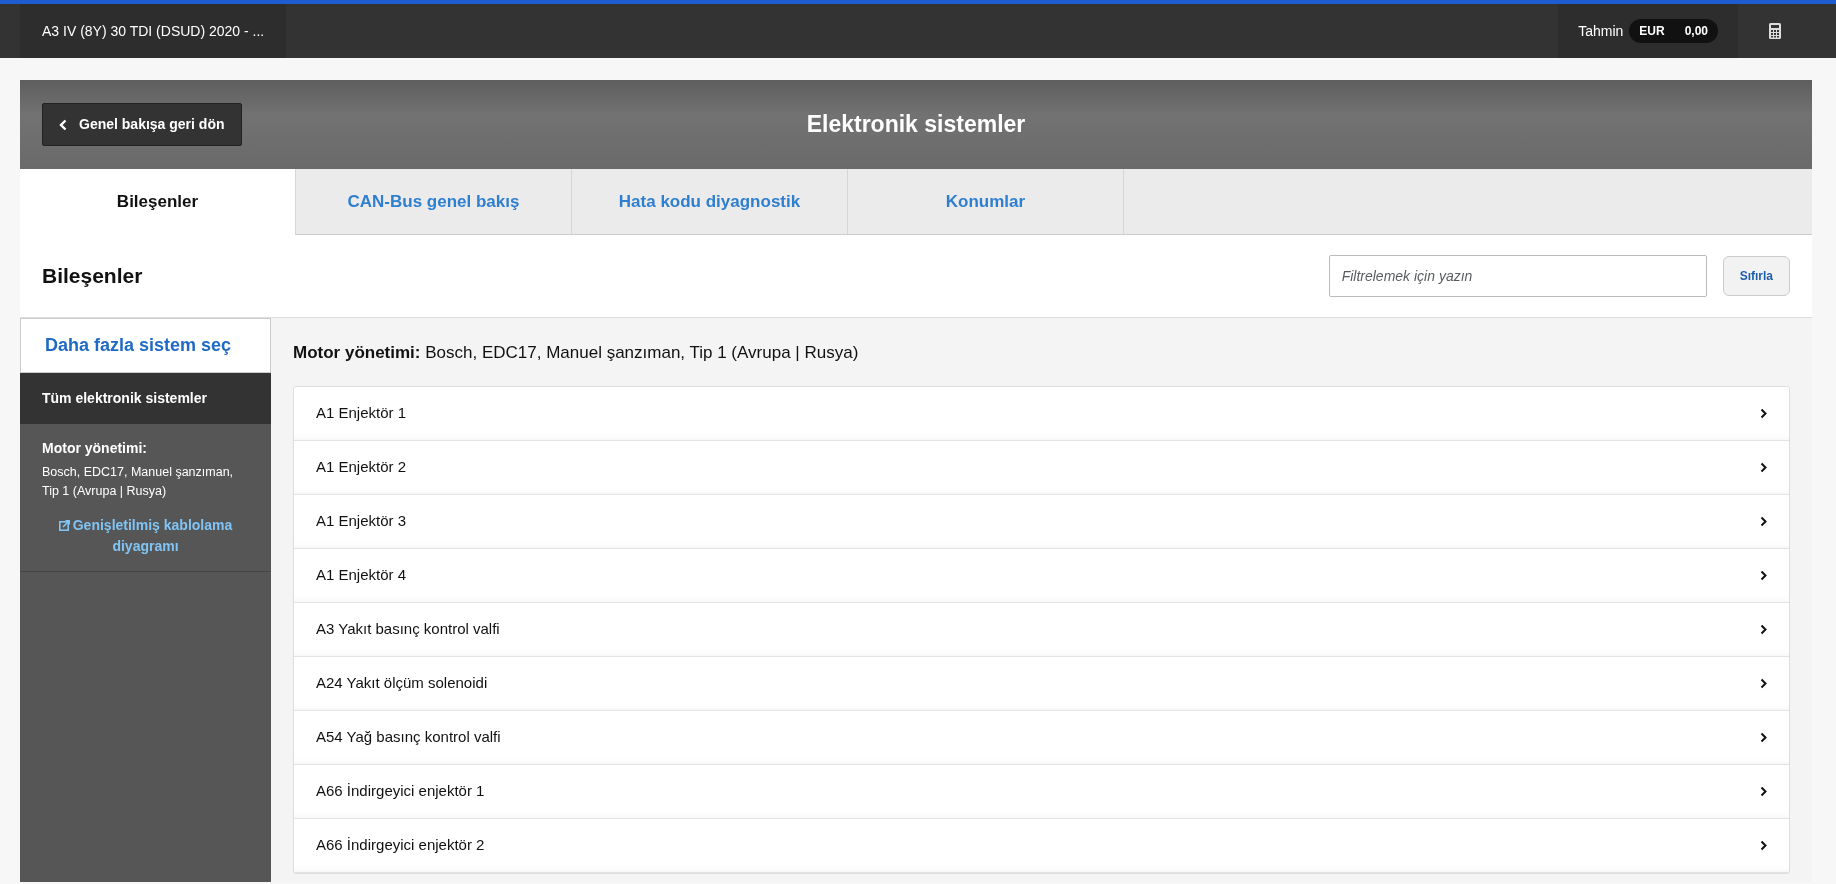 Image resolution: width=1836 pixels, height=884 pixels. Describe the element at coordinates (63, 124) in the screenshot. I see `chevron-left-icon` at that location.